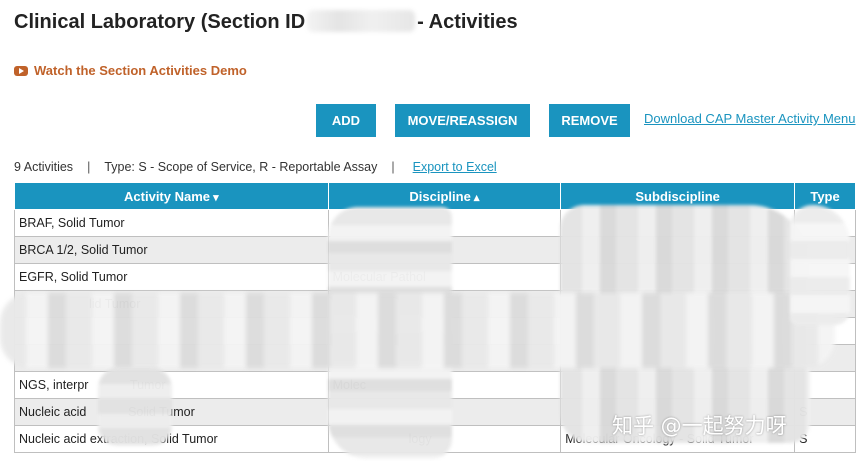 The width and height of the screenshot is (864, 461). I want to click on video-play-icon, so click(21, 70).